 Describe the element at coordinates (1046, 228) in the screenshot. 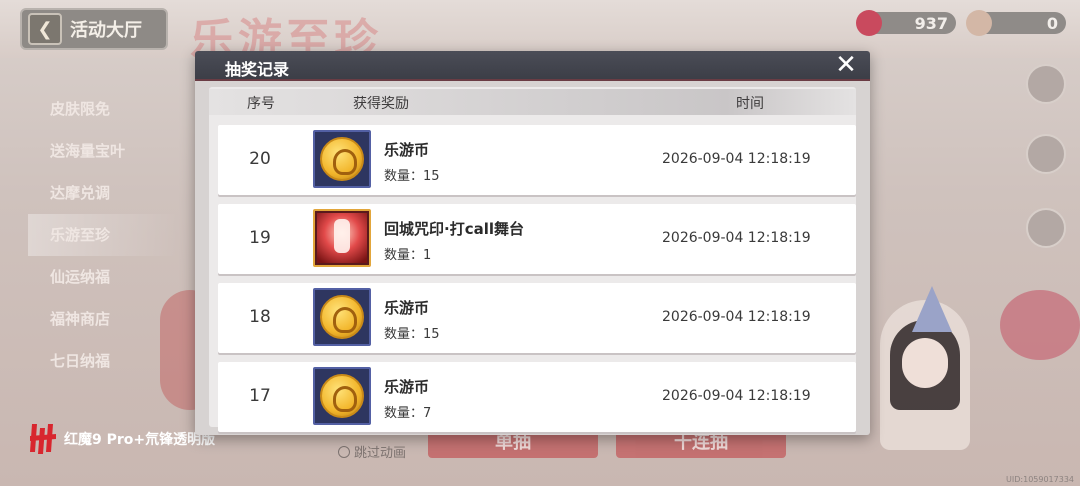

I see `shop-icon` at that location.